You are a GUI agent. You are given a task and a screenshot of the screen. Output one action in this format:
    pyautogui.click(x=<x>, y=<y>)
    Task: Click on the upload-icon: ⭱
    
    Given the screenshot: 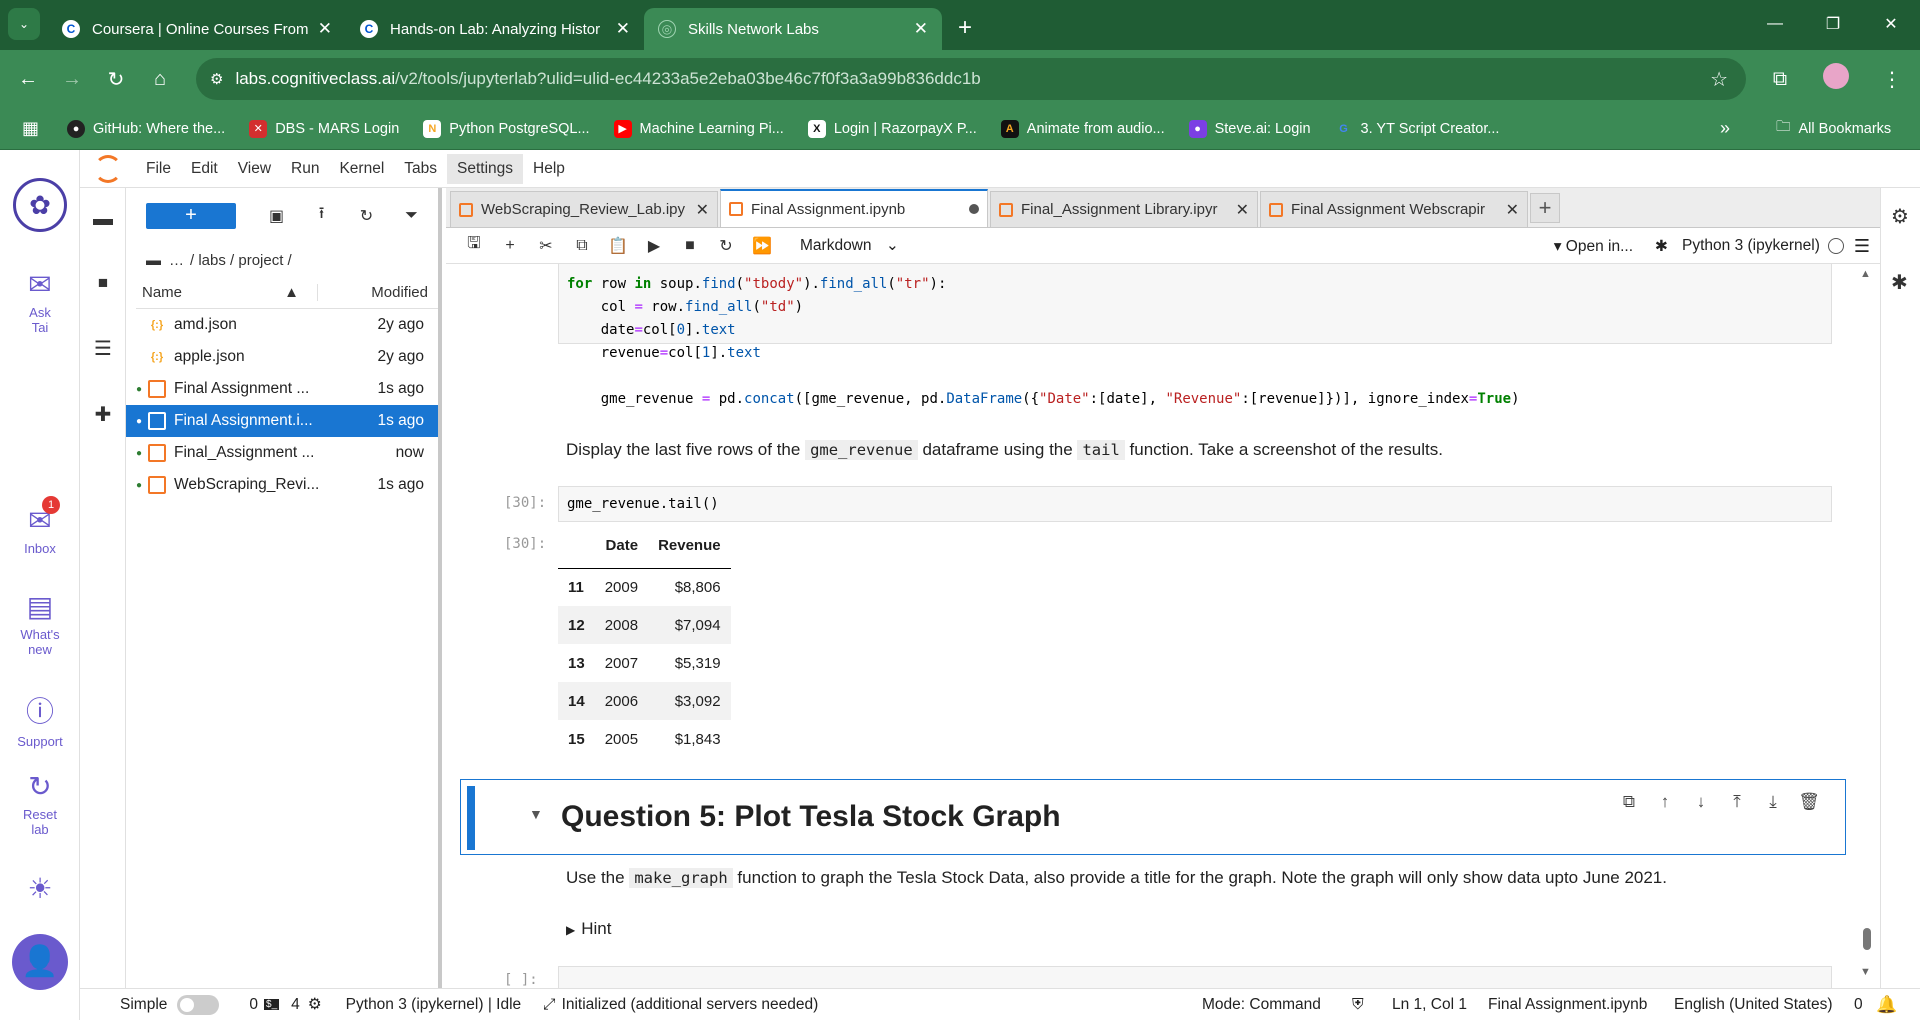 What is the action you would take?
    pyautogui.click(x=321, y=215)
    